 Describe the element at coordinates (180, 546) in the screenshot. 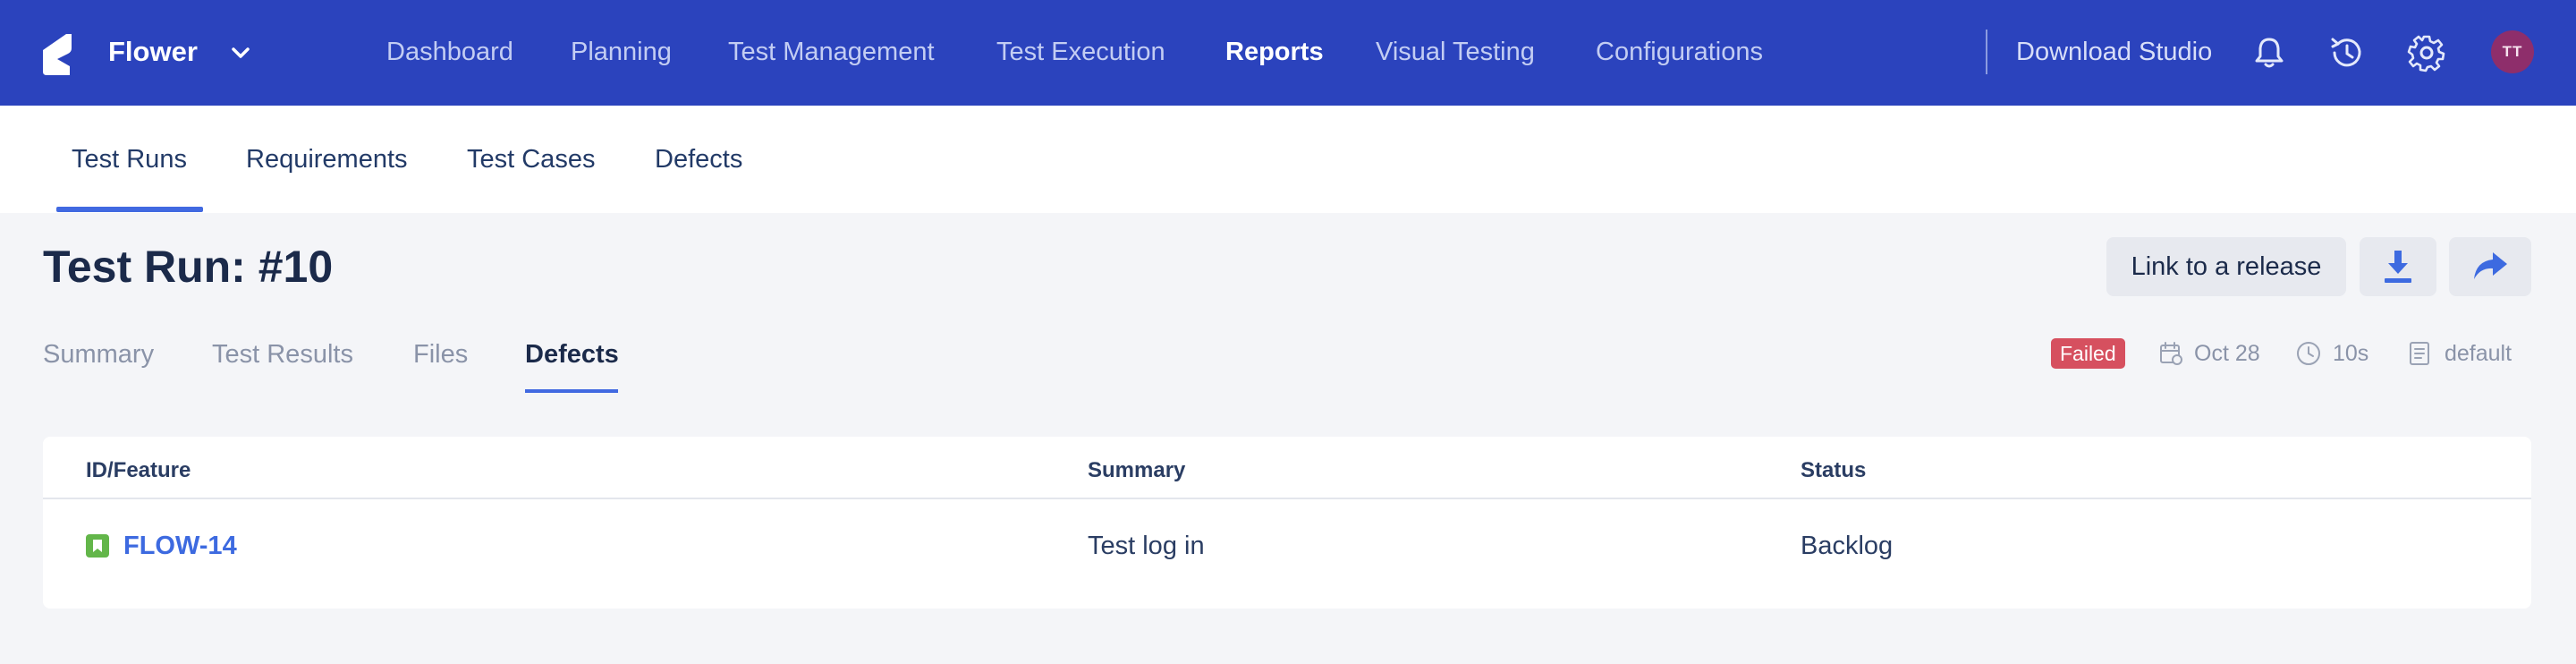

I see `defect-id-link: FLOW-14` at that location.